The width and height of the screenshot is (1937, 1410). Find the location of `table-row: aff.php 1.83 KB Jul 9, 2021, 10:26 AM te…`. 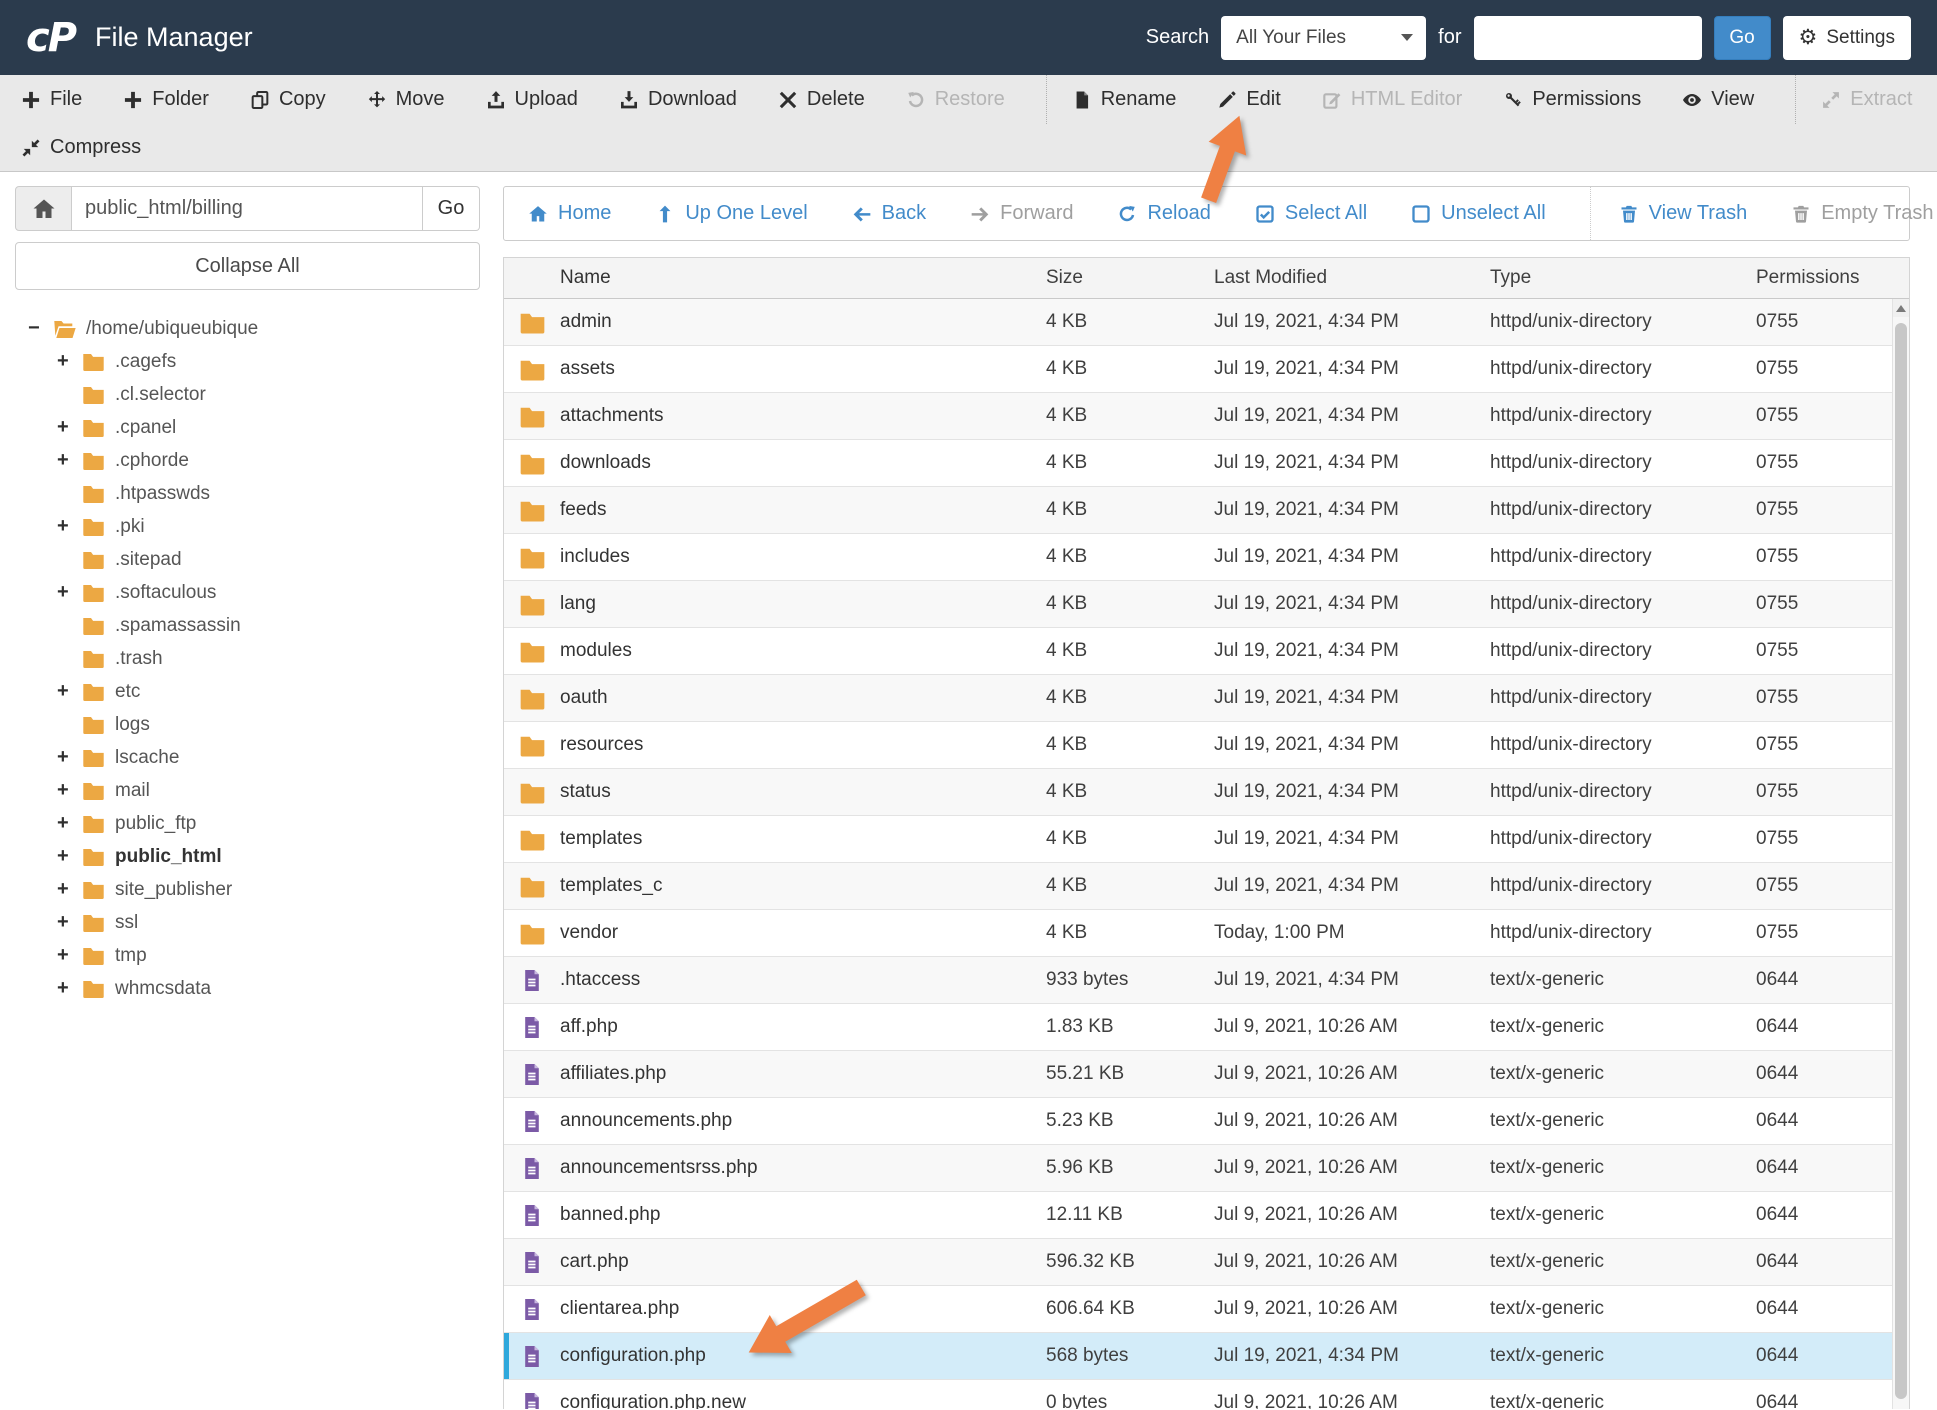

table-row: aff.php 1.83 KB Jul 9, 2021, 10:26 AM te… is located at coordinates (1206, 1027).